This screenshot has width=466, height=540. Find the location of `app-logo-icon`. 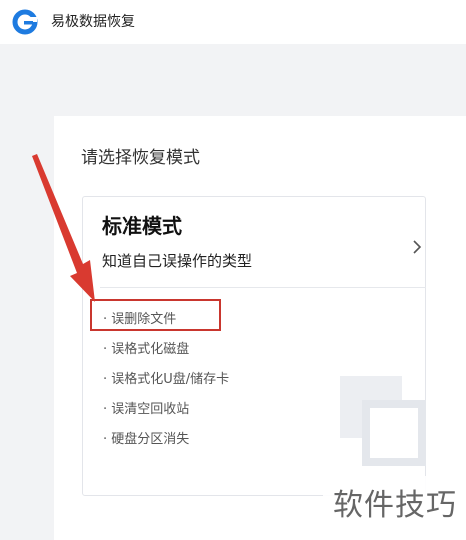

app-logo-icon is located at coordinates (25, 22).